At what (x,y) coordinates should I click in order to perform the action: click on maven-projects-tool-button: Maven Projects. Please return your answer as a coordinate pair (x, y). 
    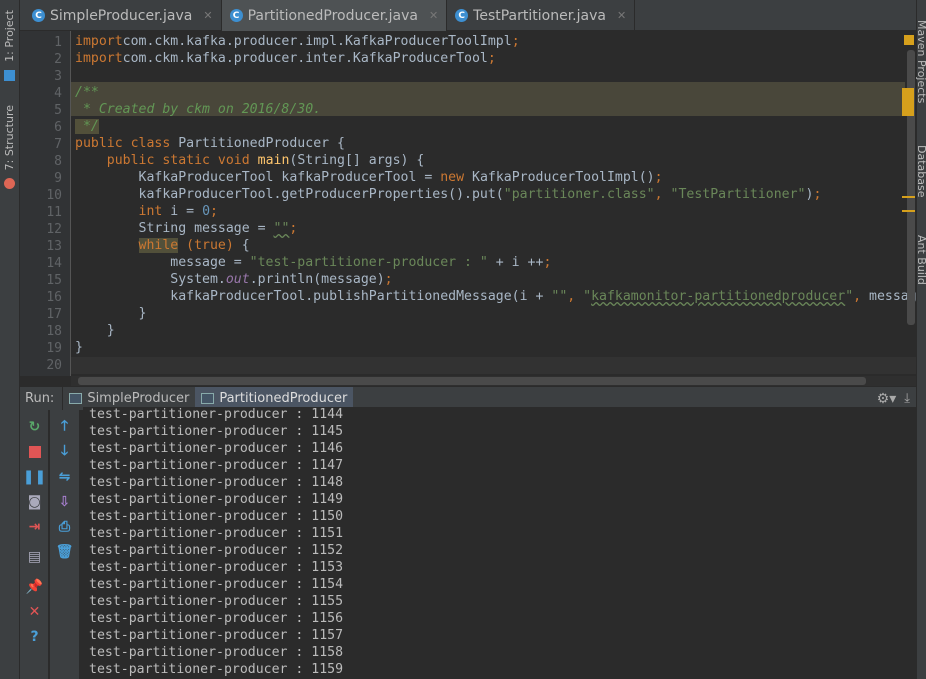
    Looking at the image, I should click on (920, 61).